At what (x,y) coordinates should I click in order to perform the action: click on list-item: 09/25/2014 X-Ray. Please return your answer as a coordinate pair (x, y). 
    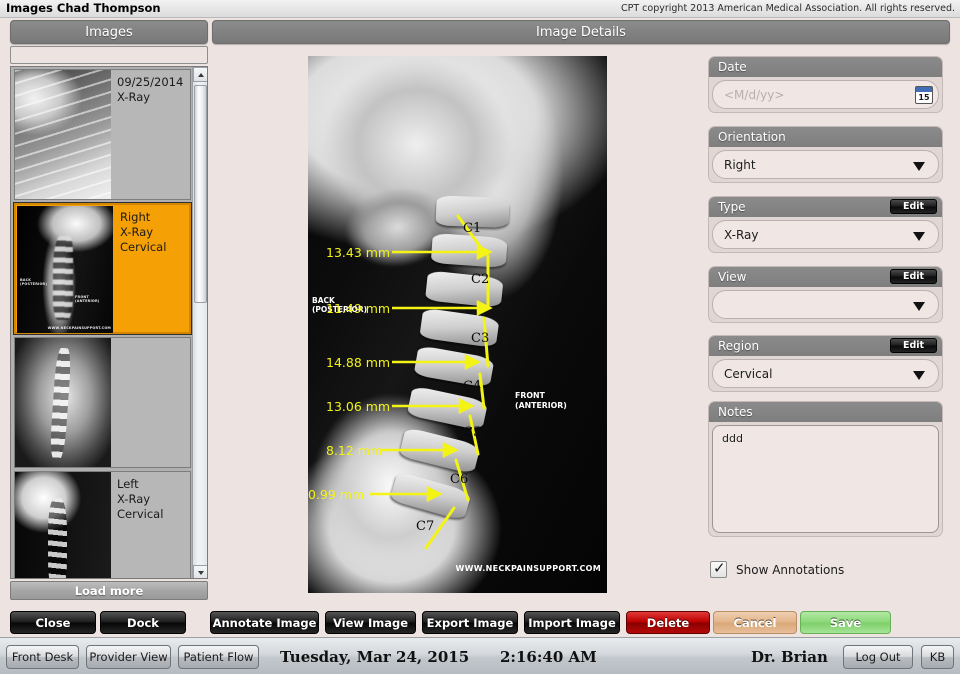
    Looking at the image, I should click on (102, 134).